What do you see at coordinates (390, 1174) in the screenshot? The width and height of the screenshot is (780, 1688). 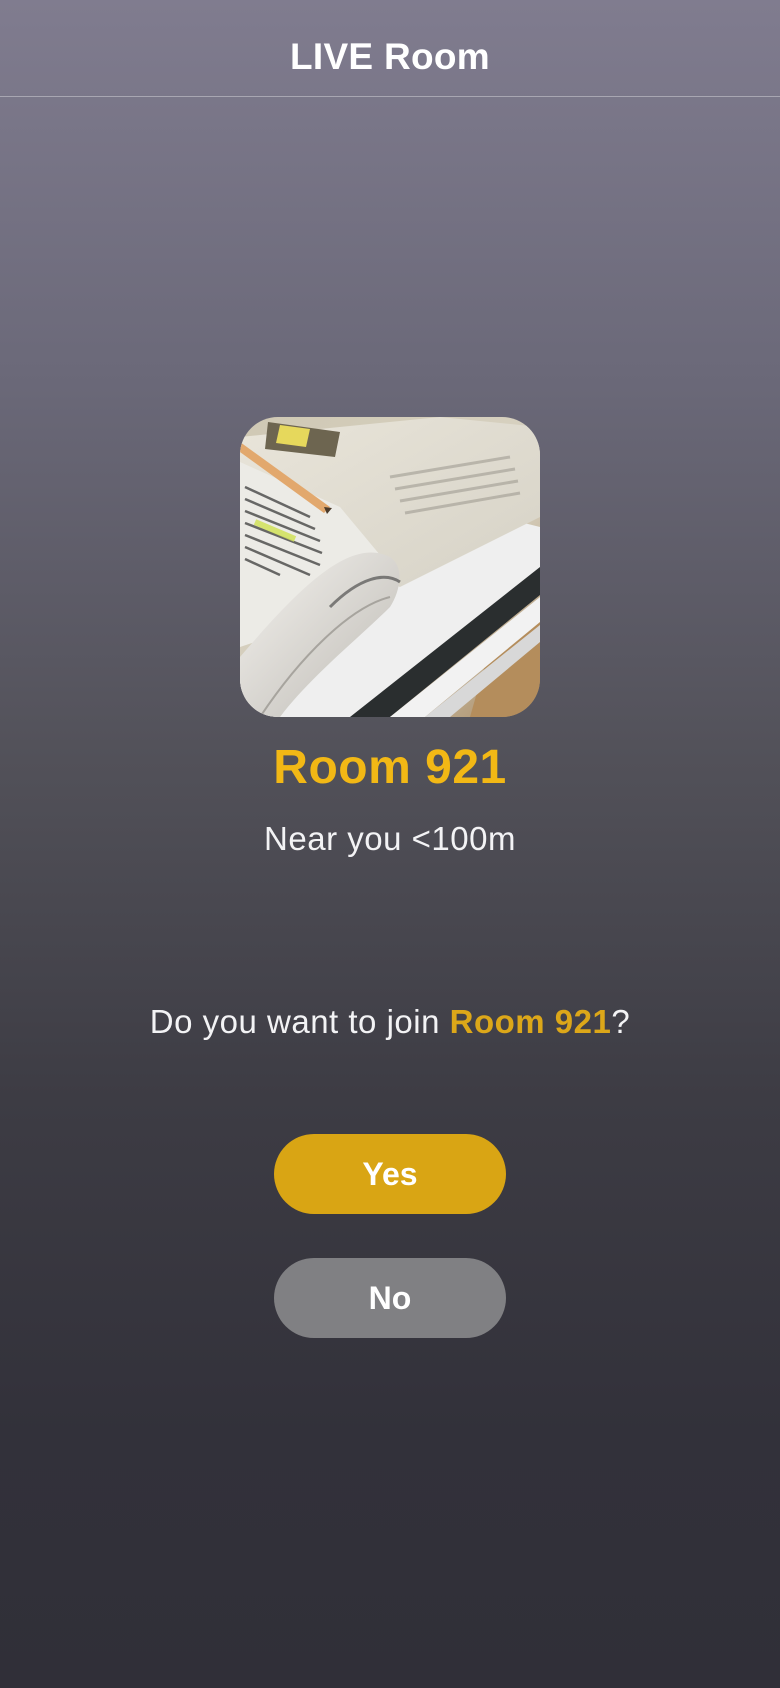 I see `yes-button: Yes` at bounding box center [390, 1174].